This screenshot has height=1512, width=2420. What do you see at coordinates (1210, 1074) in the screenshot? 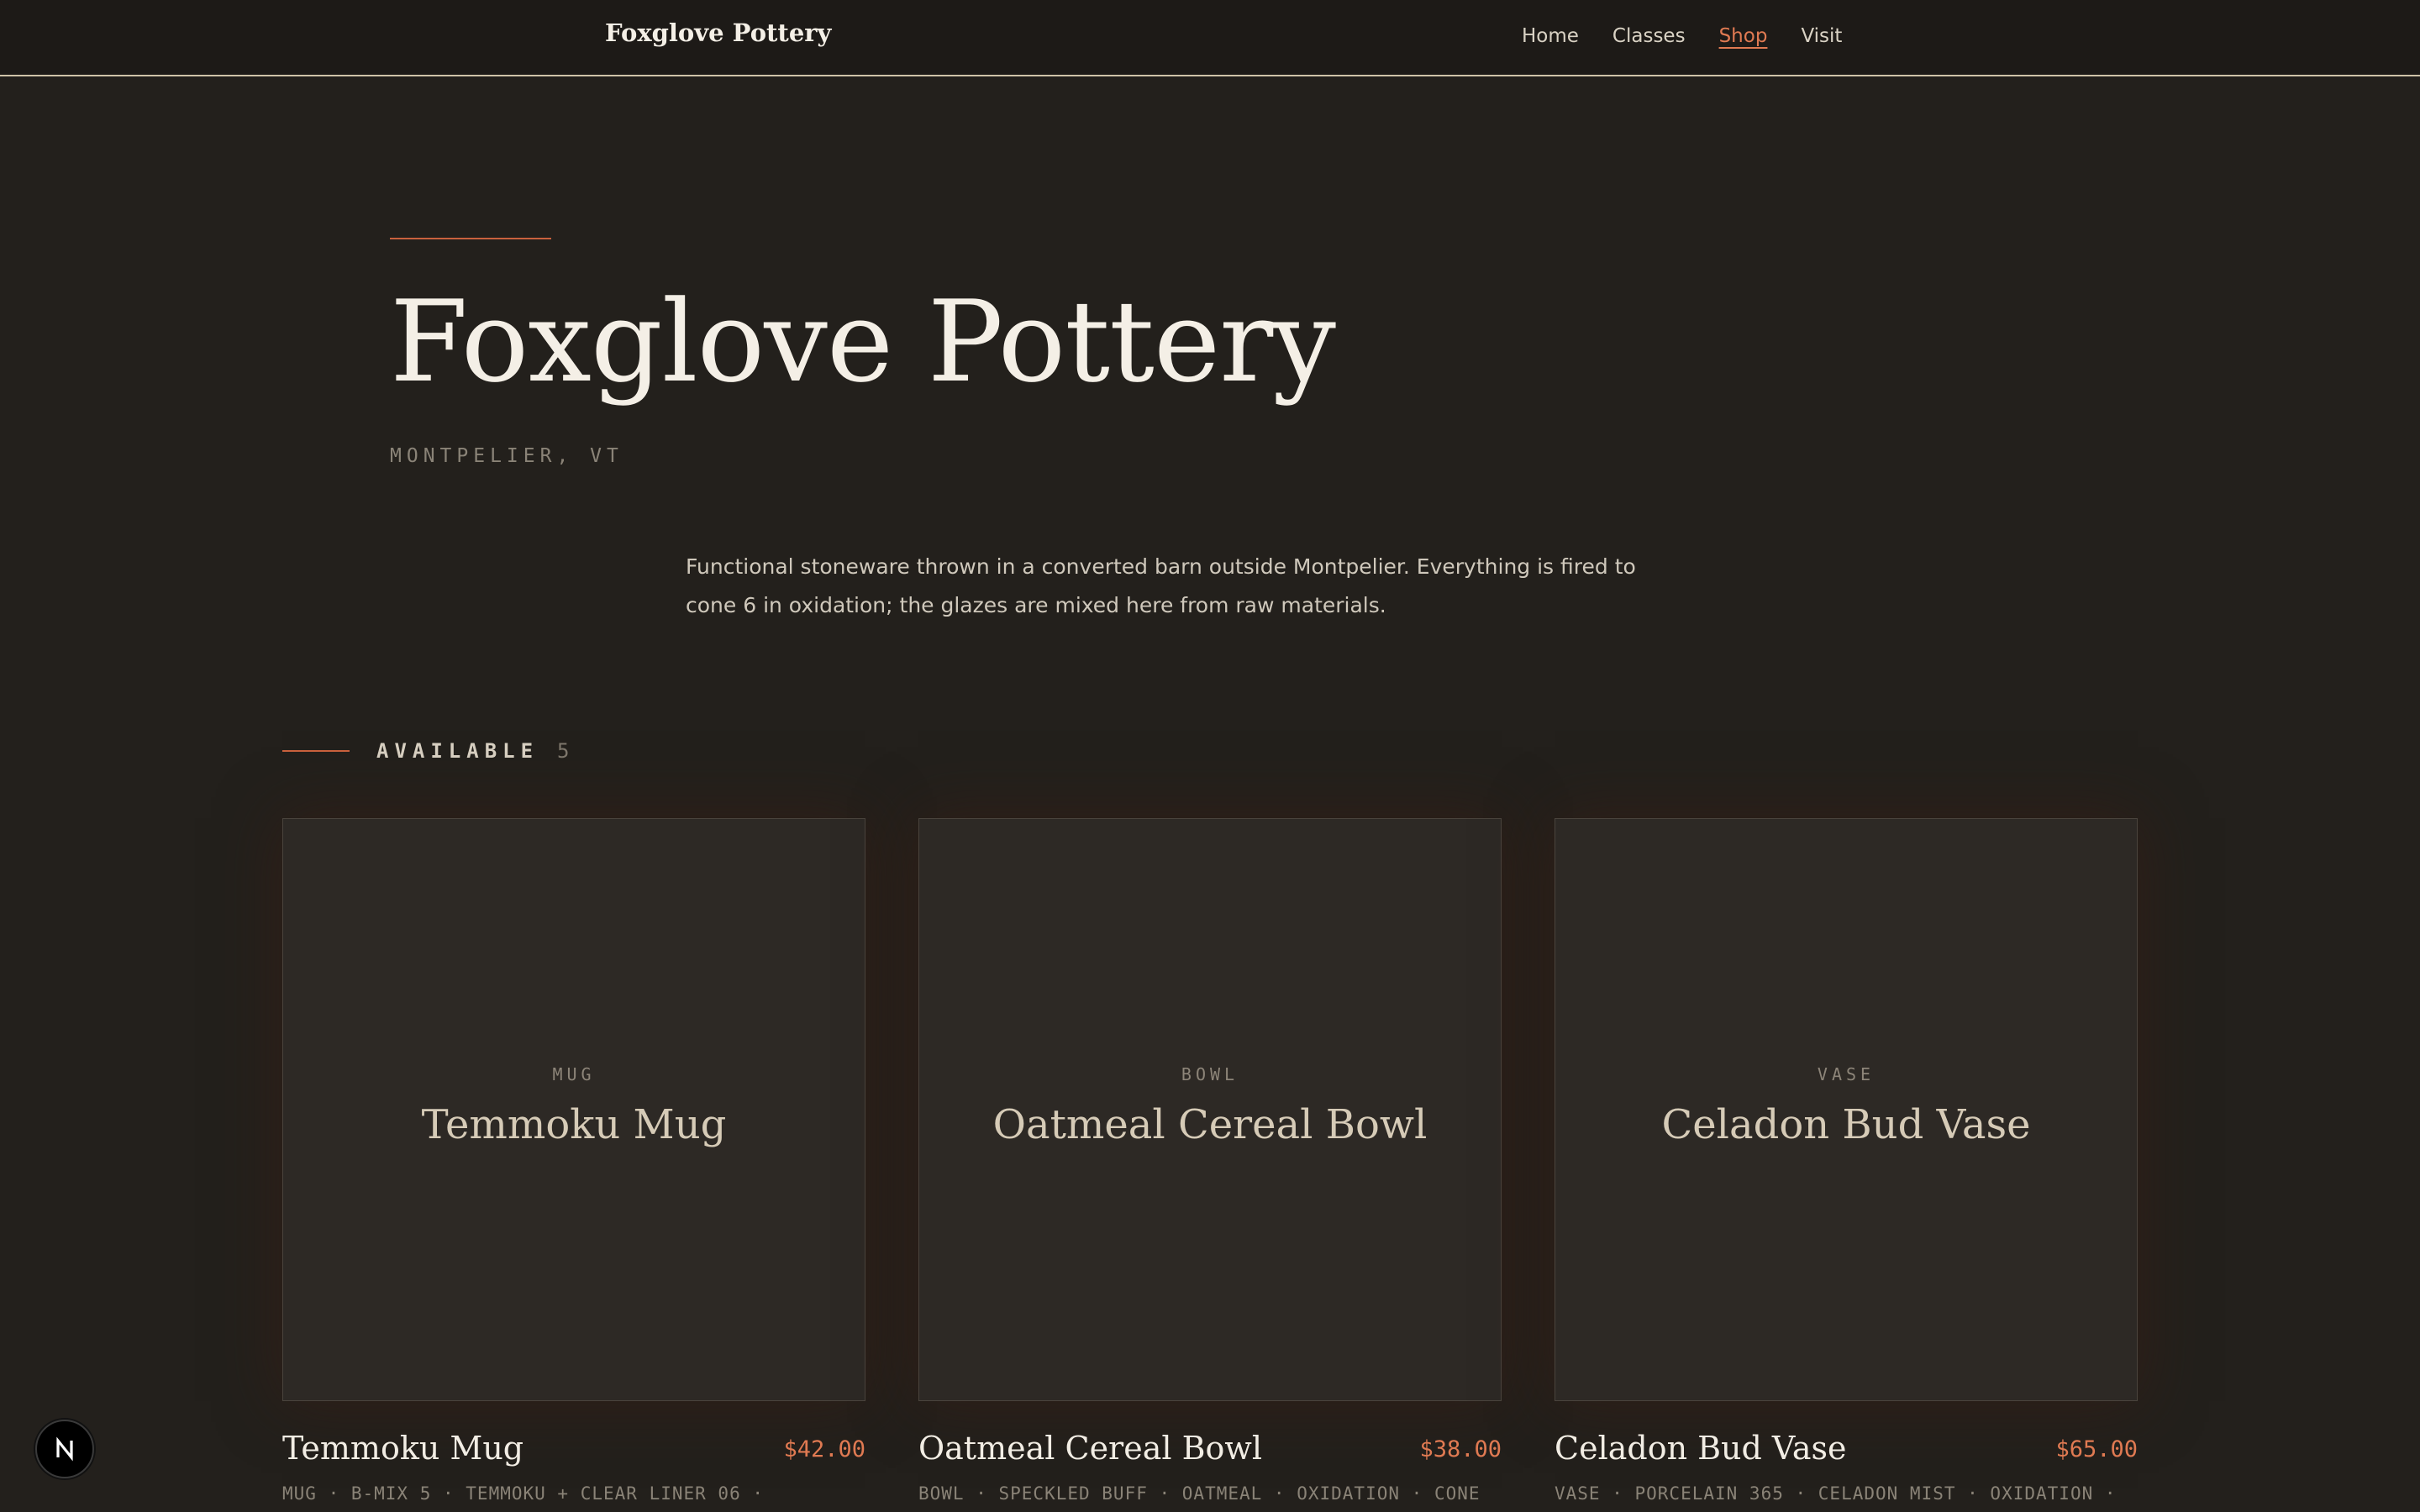
I see `product-kind: BOWL` at bounding box center [1210, 1074].